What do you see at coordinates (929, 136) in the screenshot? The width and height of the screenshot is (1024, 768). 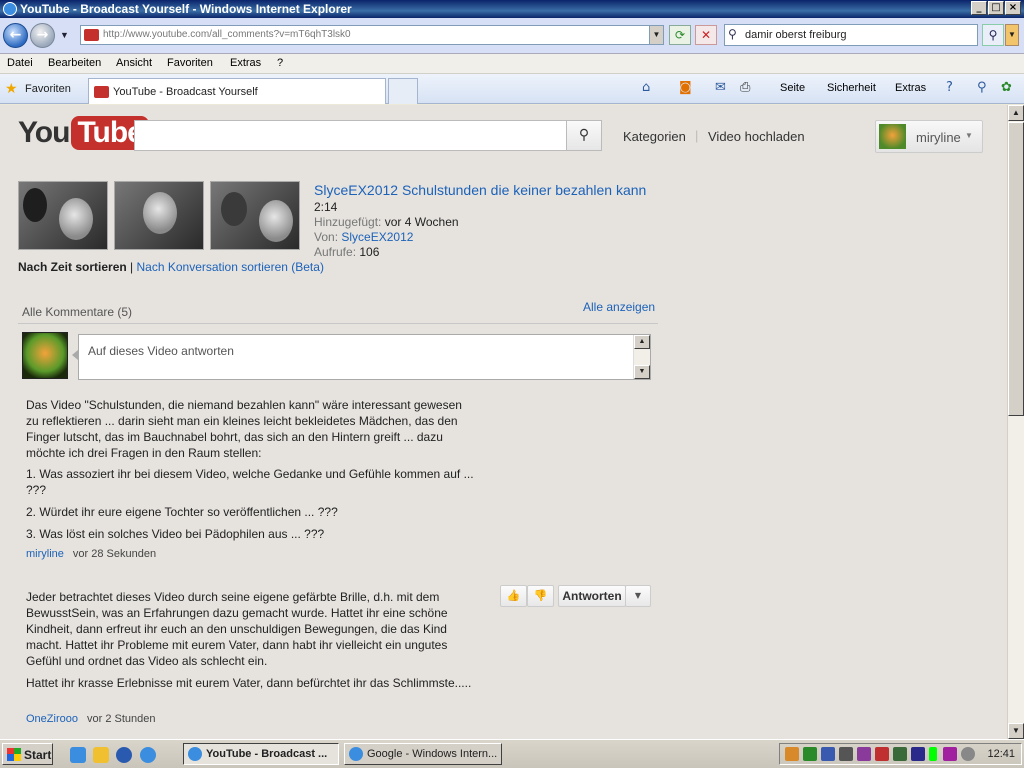 I see `user-menu-button: miryline ▼` at bounding box center [929, 136].